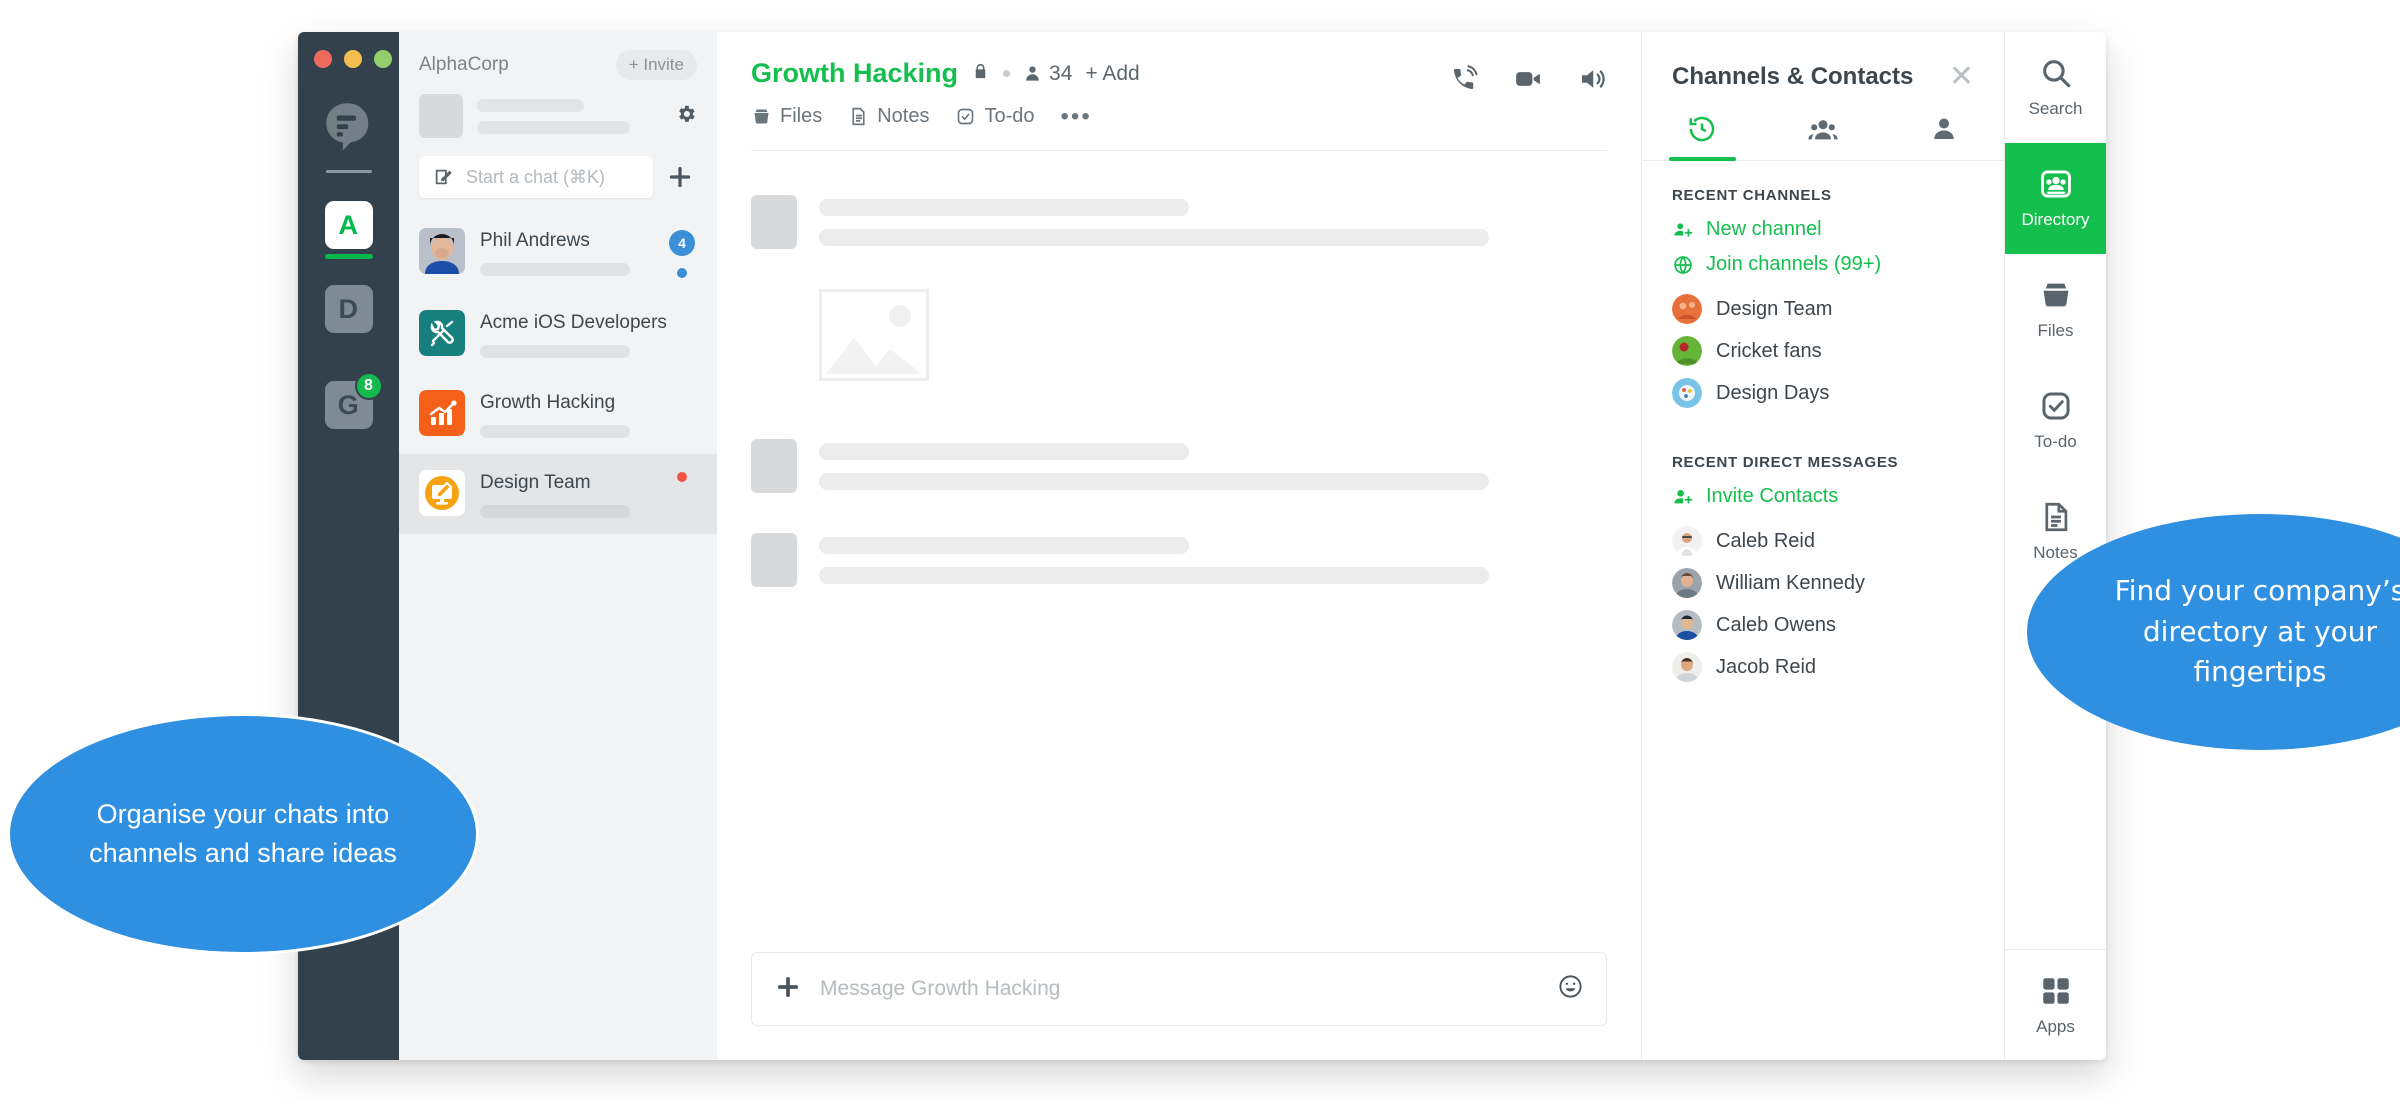 Image resolution: width=2400 pixels, height=1100 pixels. What do you see at coordinates (1823, 130) in the screenshot?
I see `group-people-icon` at bounding box center [1823, 130].